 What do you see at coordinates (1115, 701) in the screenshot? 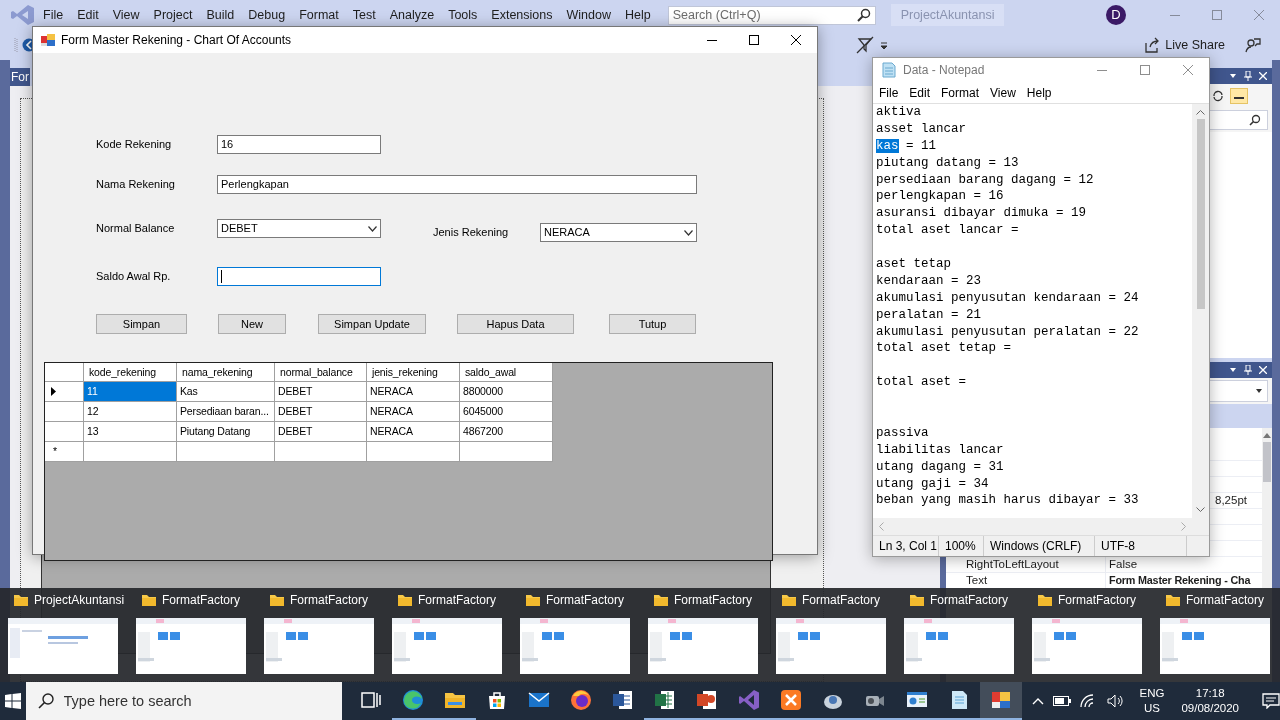
I see `volume-icon` at bounding box center [1115, 701].